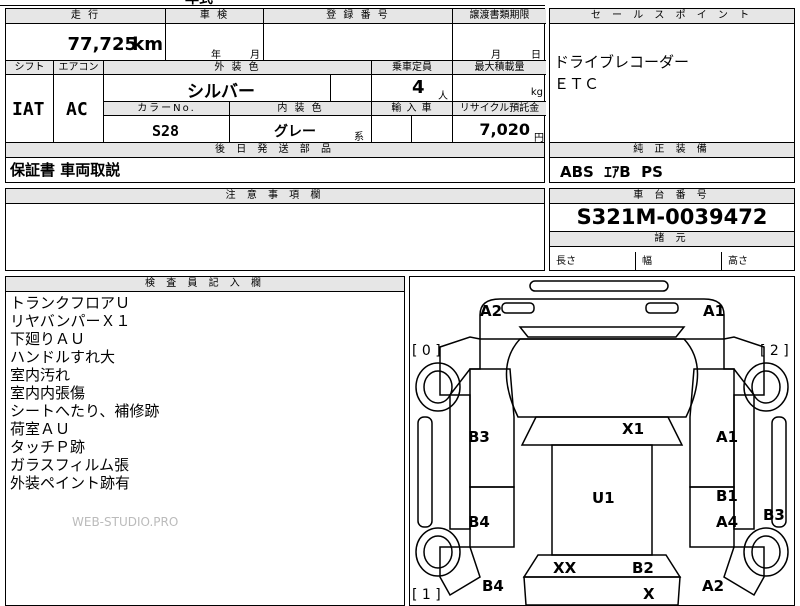 This screenshot has width=800, height=606. What do you see at coordinates (275, 162) in the screenshot?
I see `later-parts-box: 後 日 発 送 部 品 保証書 車両取説` at bounding box center [275, 162].